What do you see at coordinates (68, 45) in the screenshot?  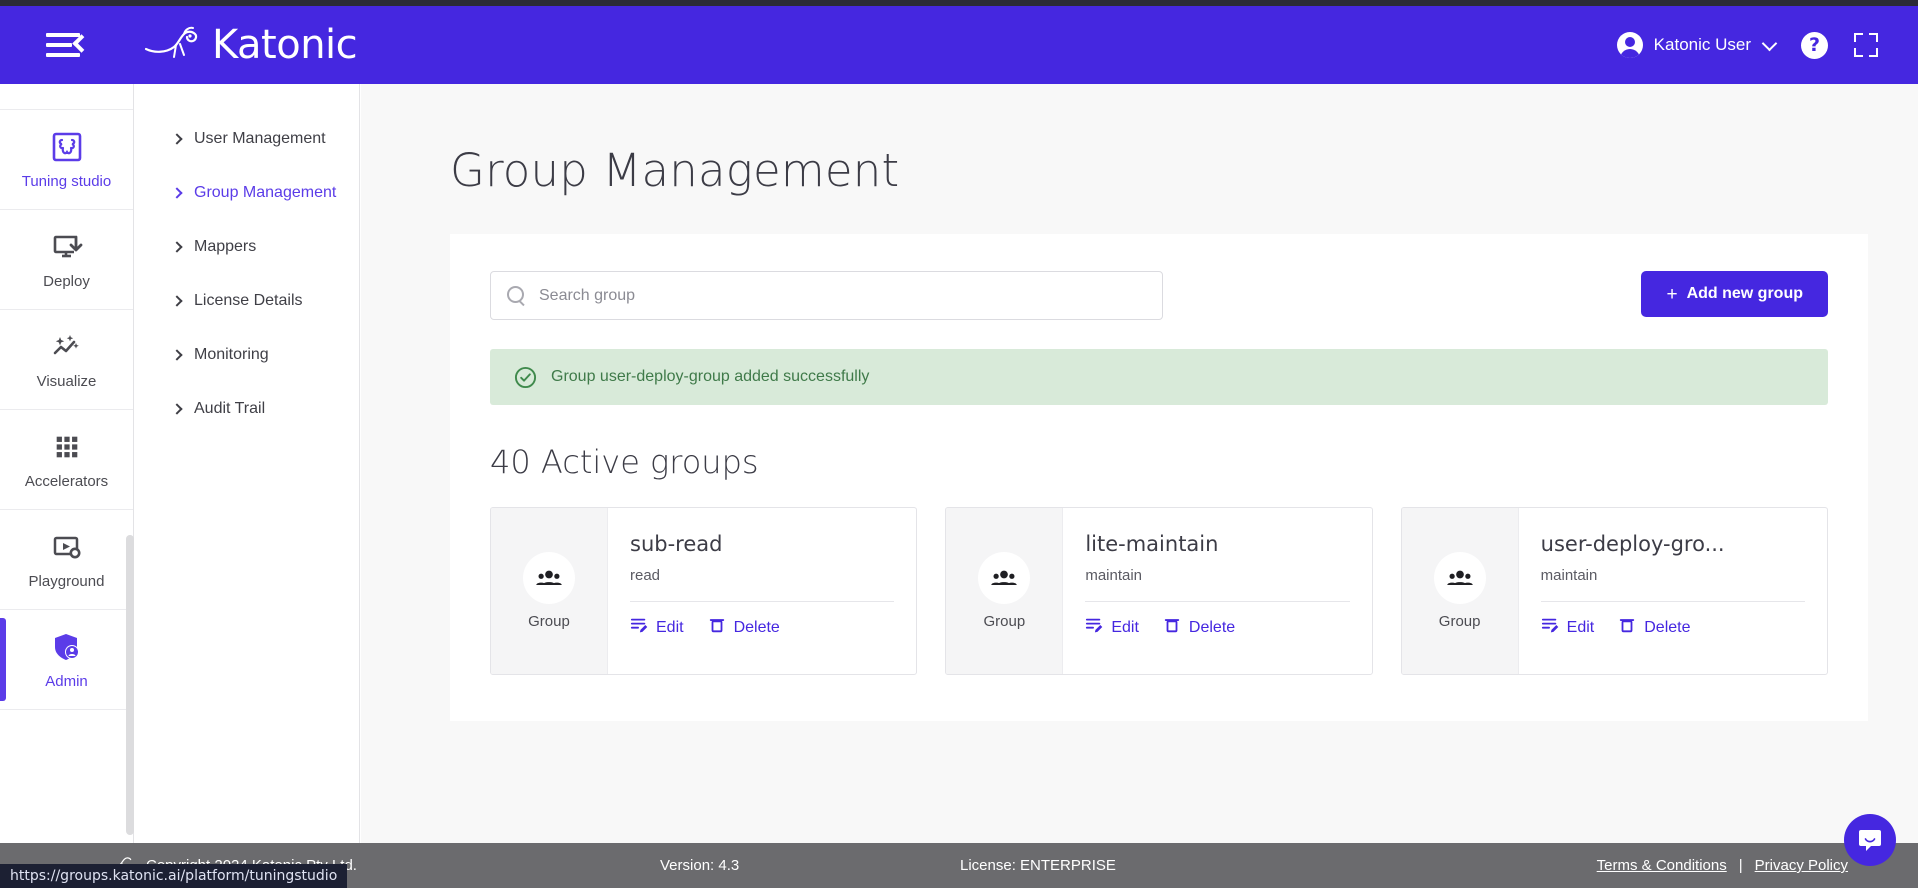 I see `hamburger-collapse-icon` at bounding box center [68, 45].